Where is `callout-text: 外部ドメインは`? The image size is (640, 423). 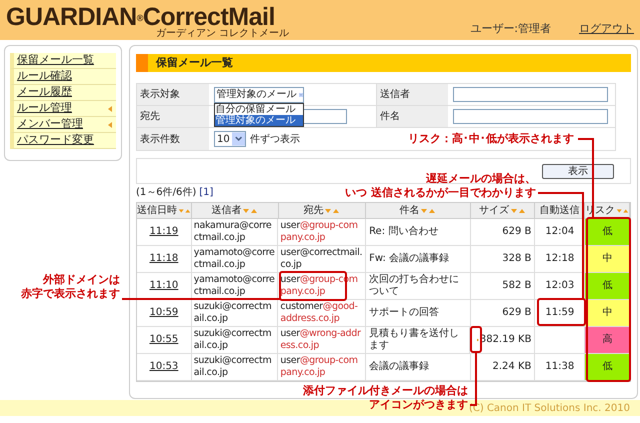
callout-text: 外部ドメインは is located at coordinates (81, 279).